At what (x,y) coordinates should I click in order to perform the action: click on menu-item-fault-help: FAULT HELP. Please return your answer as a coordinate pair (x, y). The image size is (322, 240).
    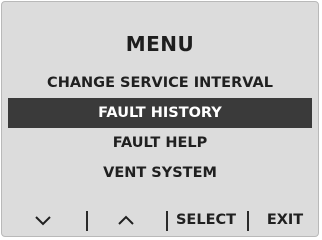
    Looking at the image, I should click on (160, 143).